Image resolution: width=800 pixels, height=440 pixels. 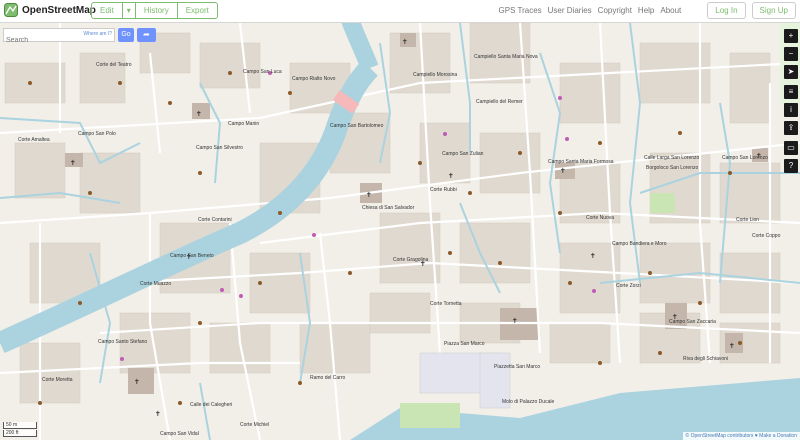 I want to click on map-key-button: i, so click(x=791, y=110).